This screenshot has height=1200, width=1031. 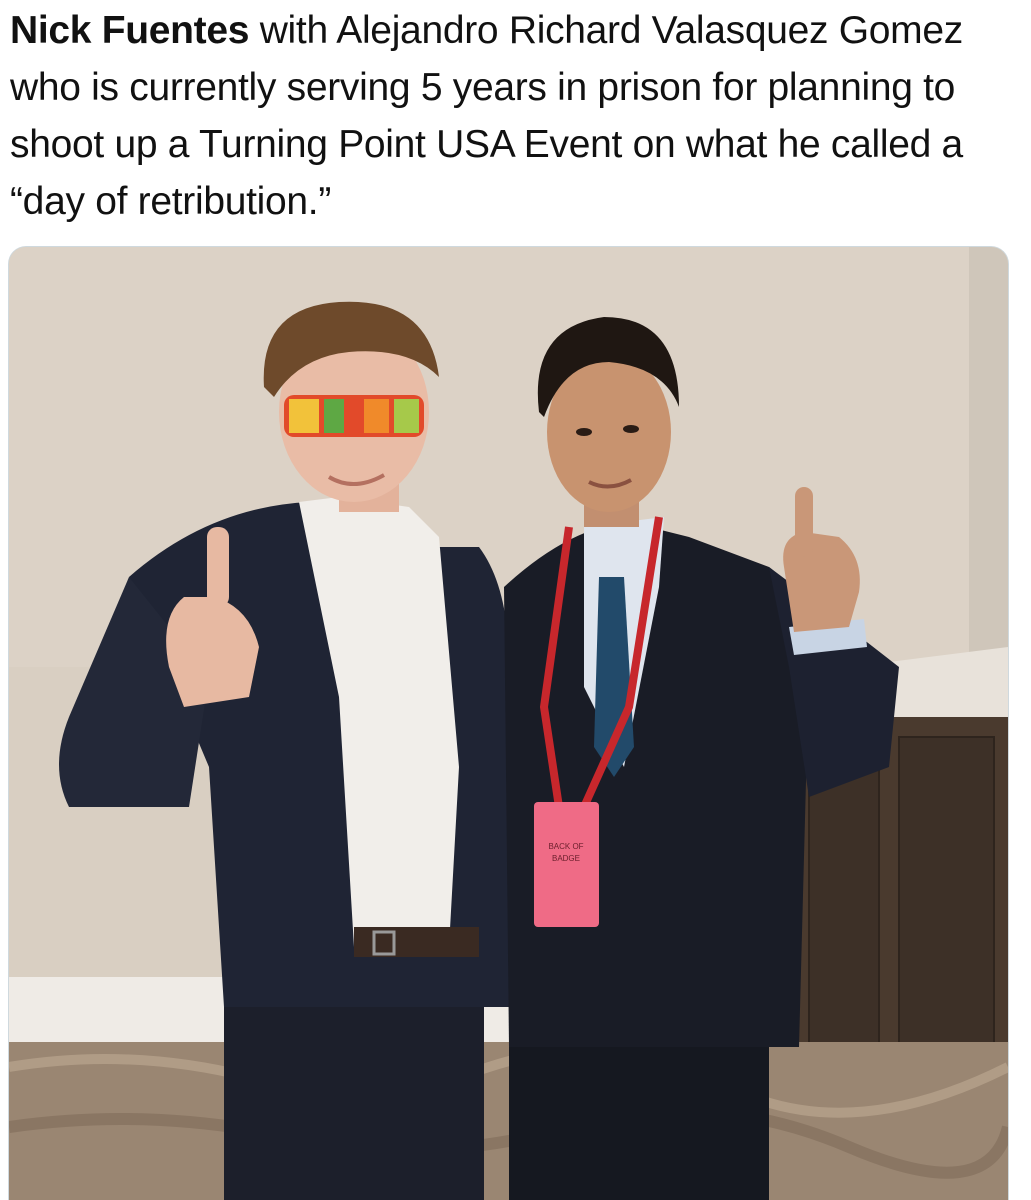 I want to click on post-author: Nick Fuentes, so click(x=129, y=30).